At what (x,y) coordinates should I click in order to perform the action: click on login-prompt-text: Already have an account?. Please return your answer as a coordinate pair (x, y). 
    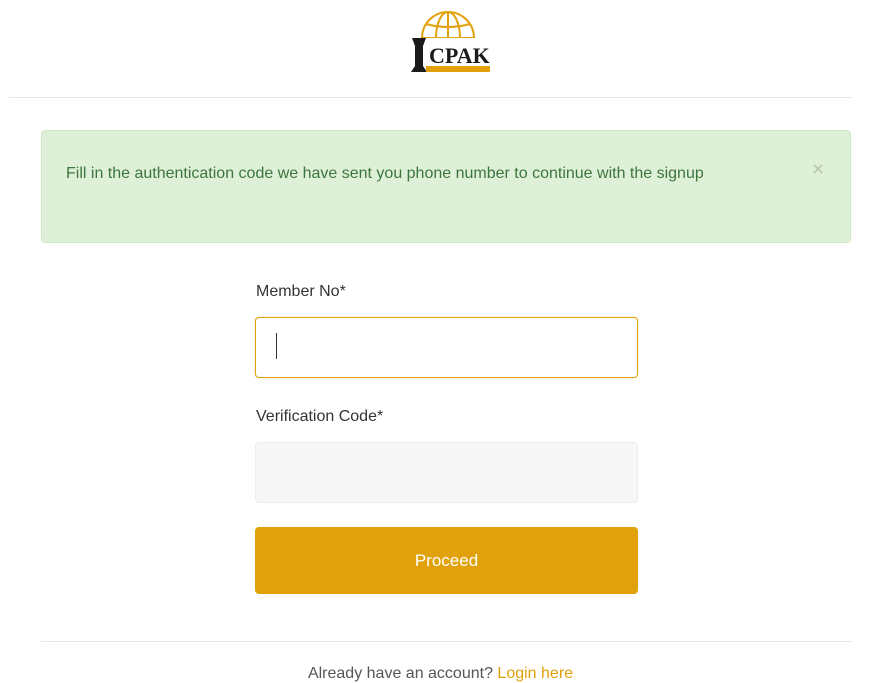
    Looking at the image, I should click on (402, 673).